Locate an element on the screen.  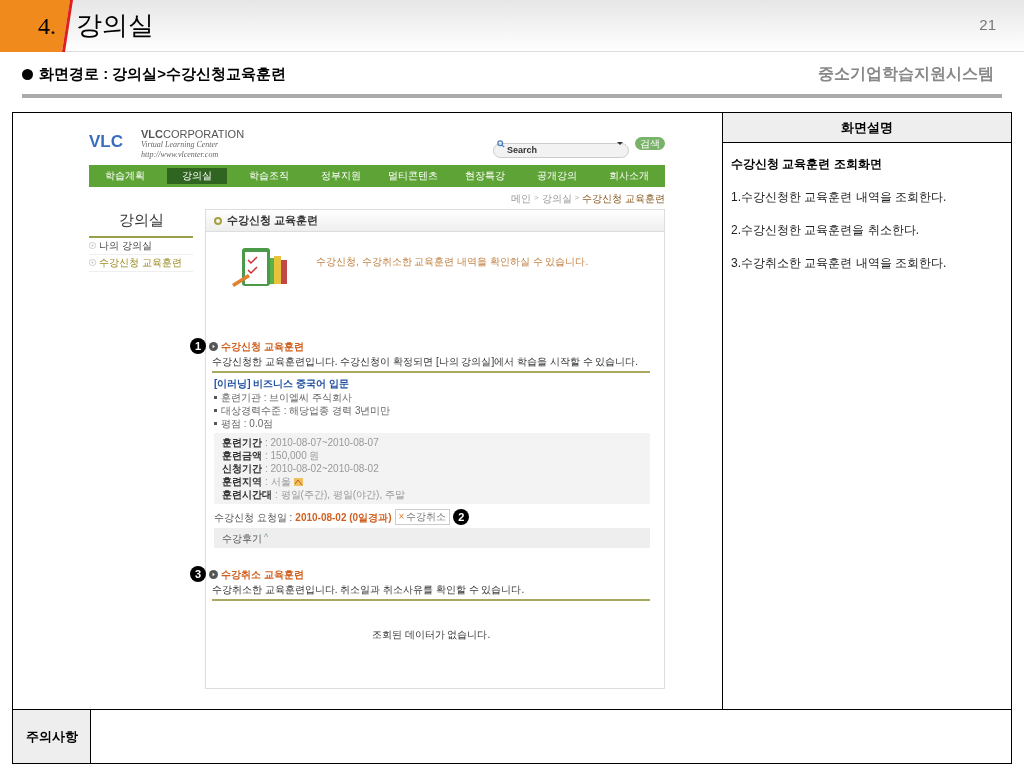
nav-tab: 강의실 is located at coordinates (197, 176).